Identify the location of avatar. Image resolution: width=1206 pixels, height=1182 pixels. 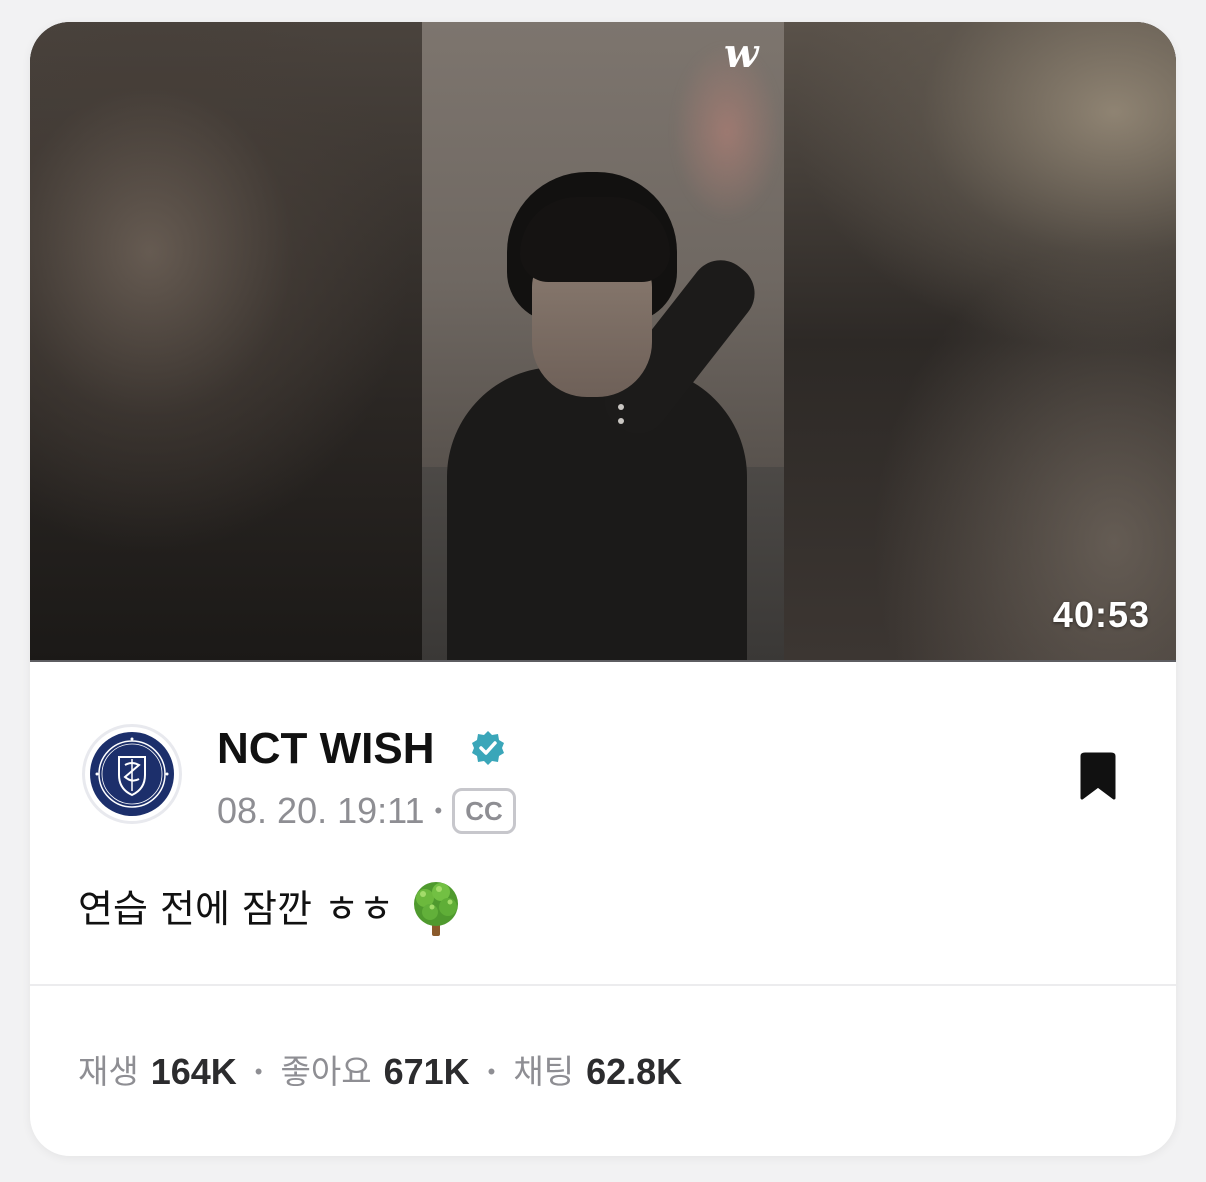
(132, 774).